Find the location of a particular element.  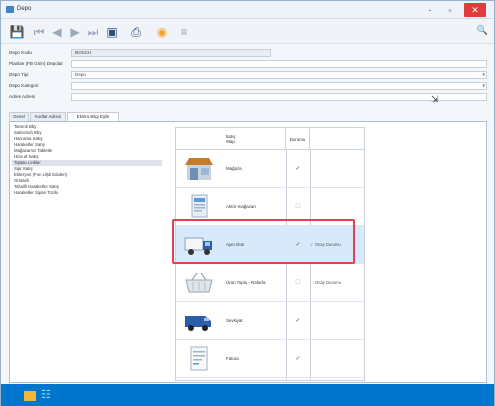

depo-tipi-row: Depo Tipi Depo ▾ is located at coordinates (248, 75).